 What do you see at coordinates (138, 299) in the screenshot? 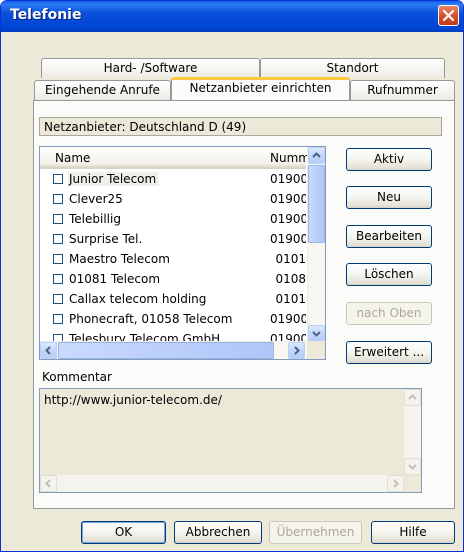
I see `provider-name: Callax telecom holding` at bounding box center [138, 299].